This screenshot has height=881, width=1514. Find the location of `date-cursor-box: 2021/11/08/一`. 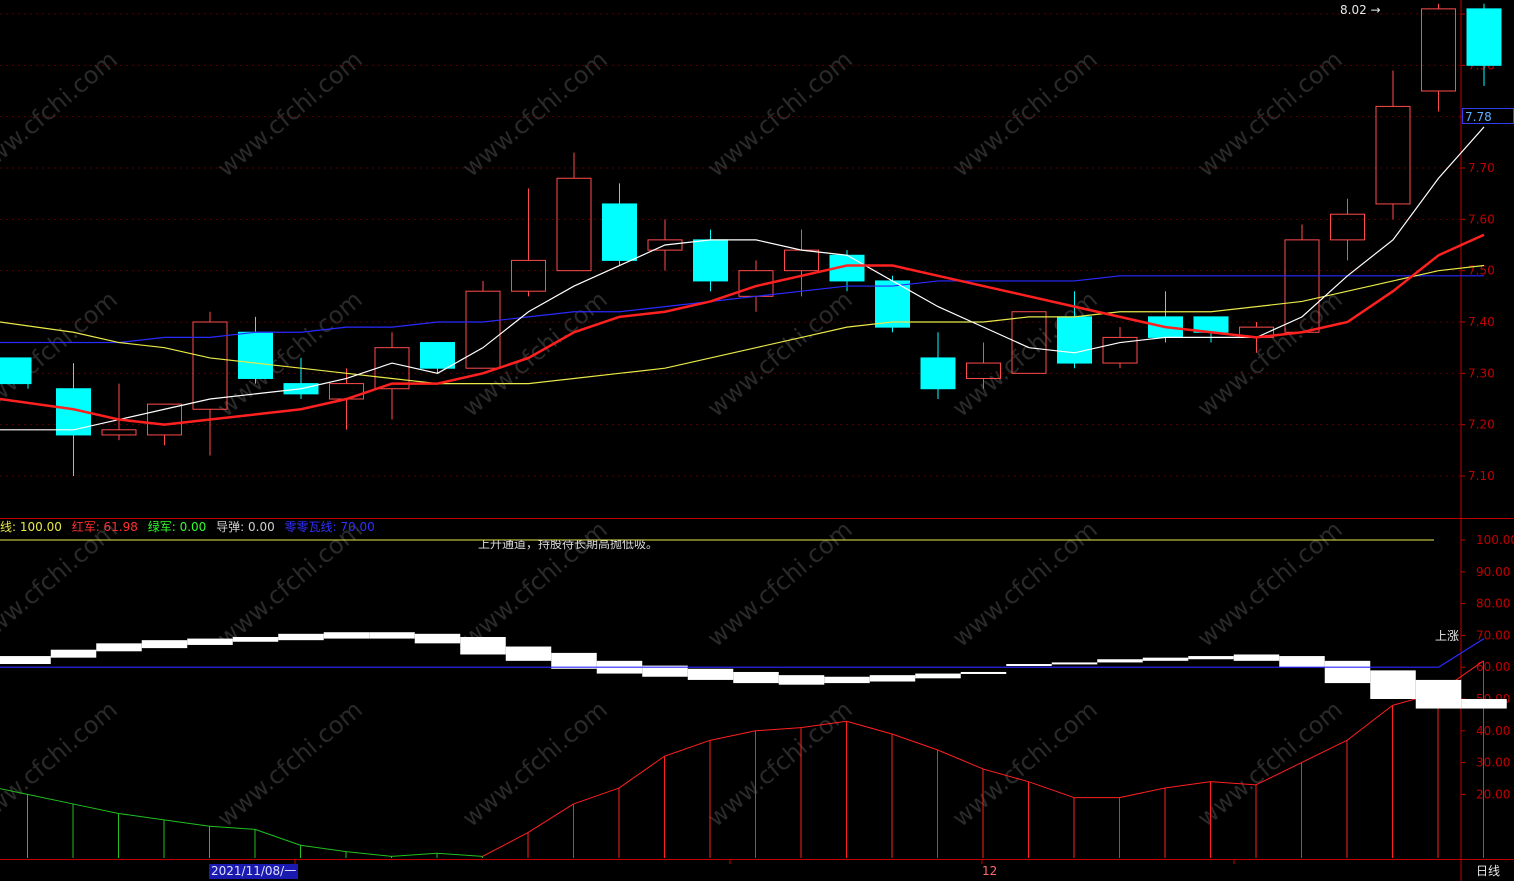

date-cursor-box: 2021/11/08/一 is located at coordinates (254, 871).